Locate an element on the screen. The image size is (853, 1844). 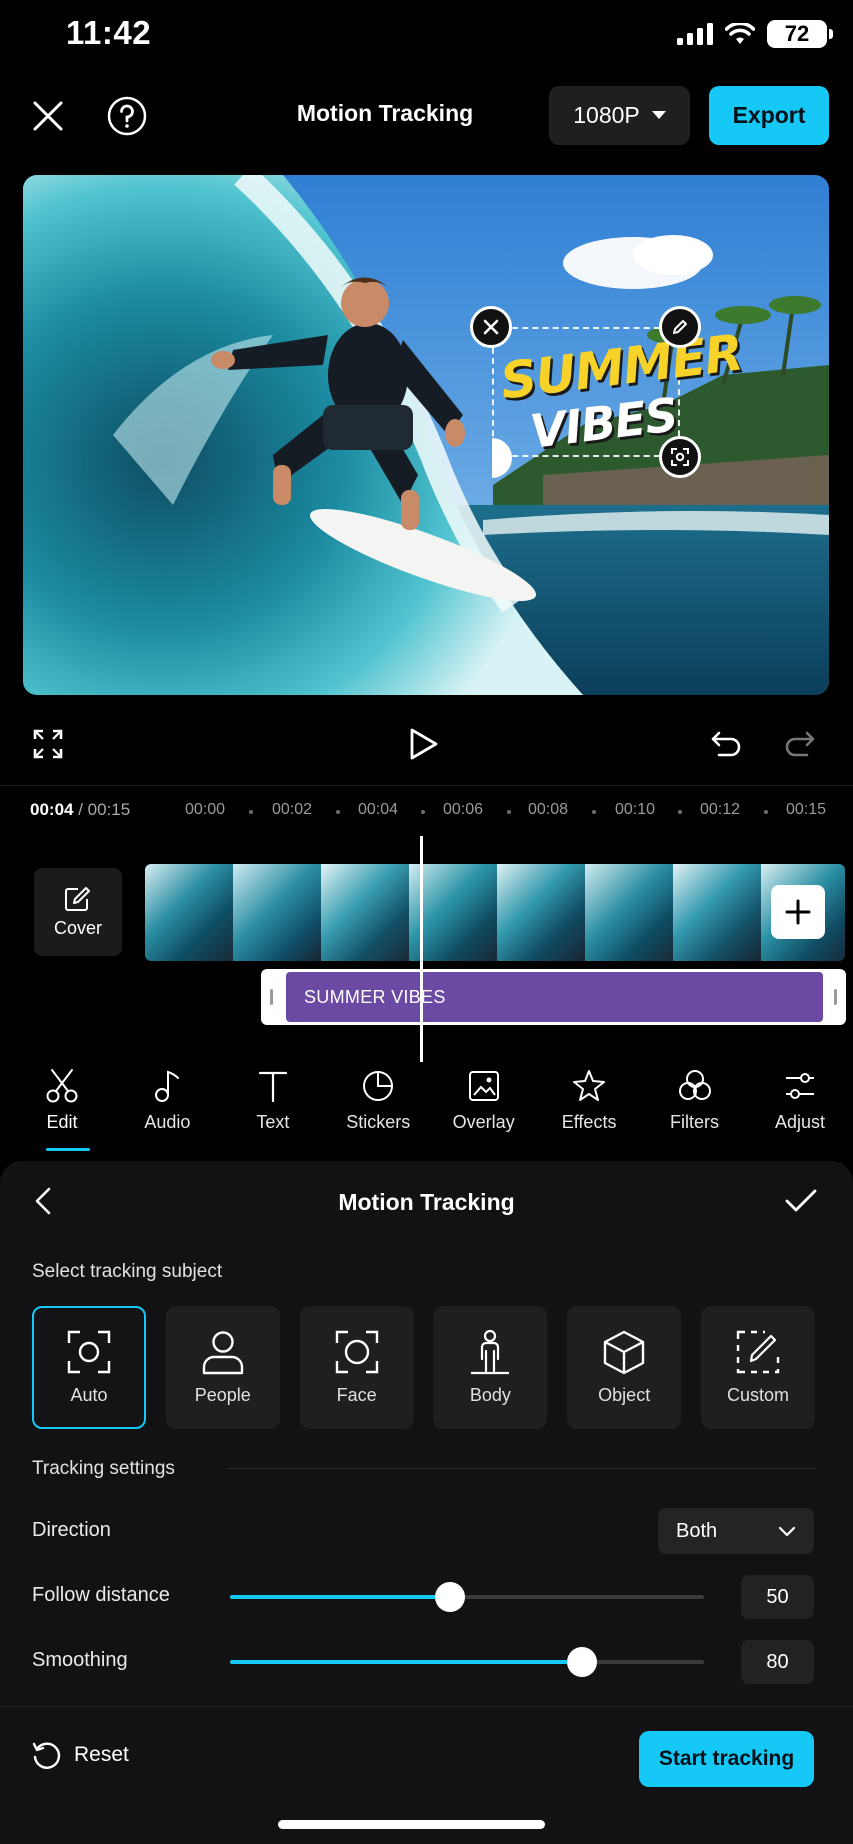
tab-overlay-label: Overlay is located at coordinates (483, 1122).